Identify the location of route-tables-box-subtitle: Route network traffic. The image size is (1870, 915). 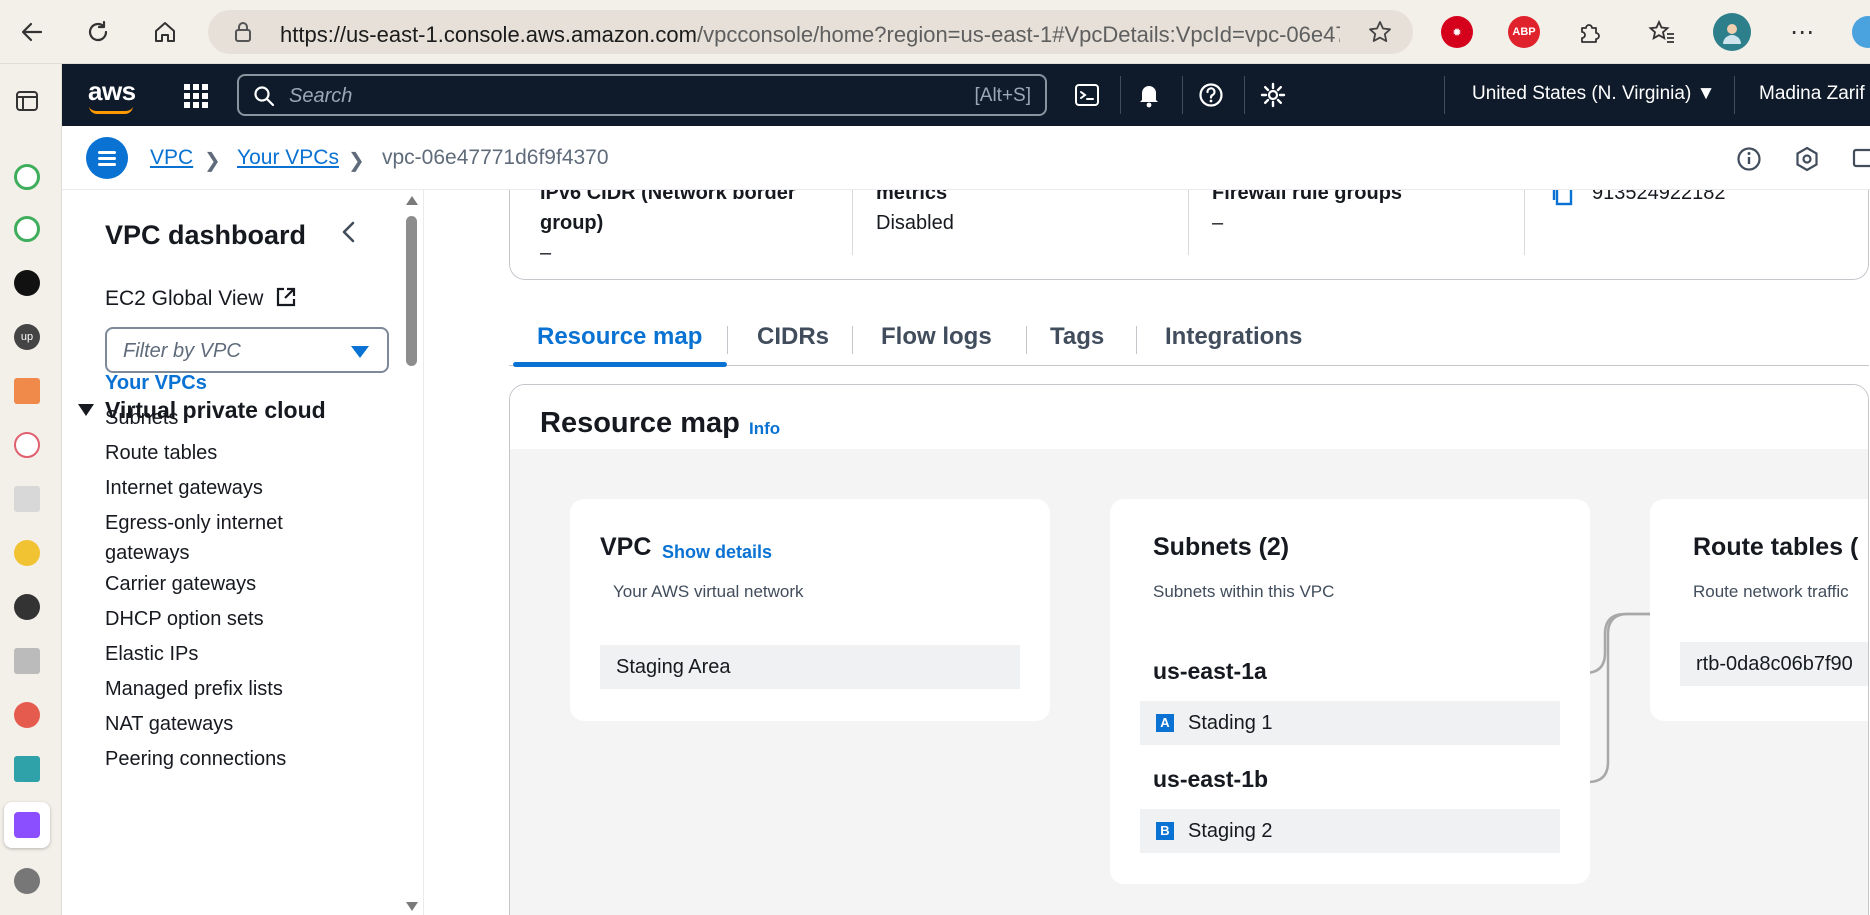
(1771, 591).